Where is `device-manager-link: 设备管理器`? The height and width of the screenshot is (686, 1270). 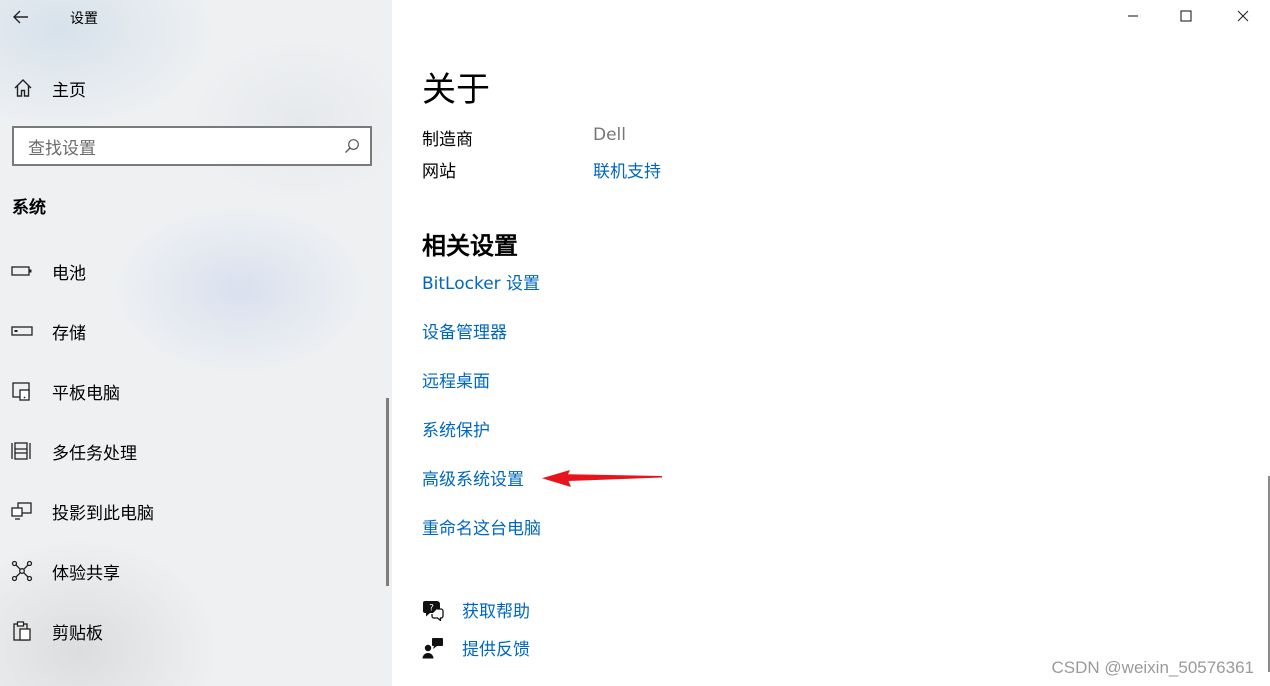
device-manager-link: 设备管理器 is located at coordinates (464, 330).